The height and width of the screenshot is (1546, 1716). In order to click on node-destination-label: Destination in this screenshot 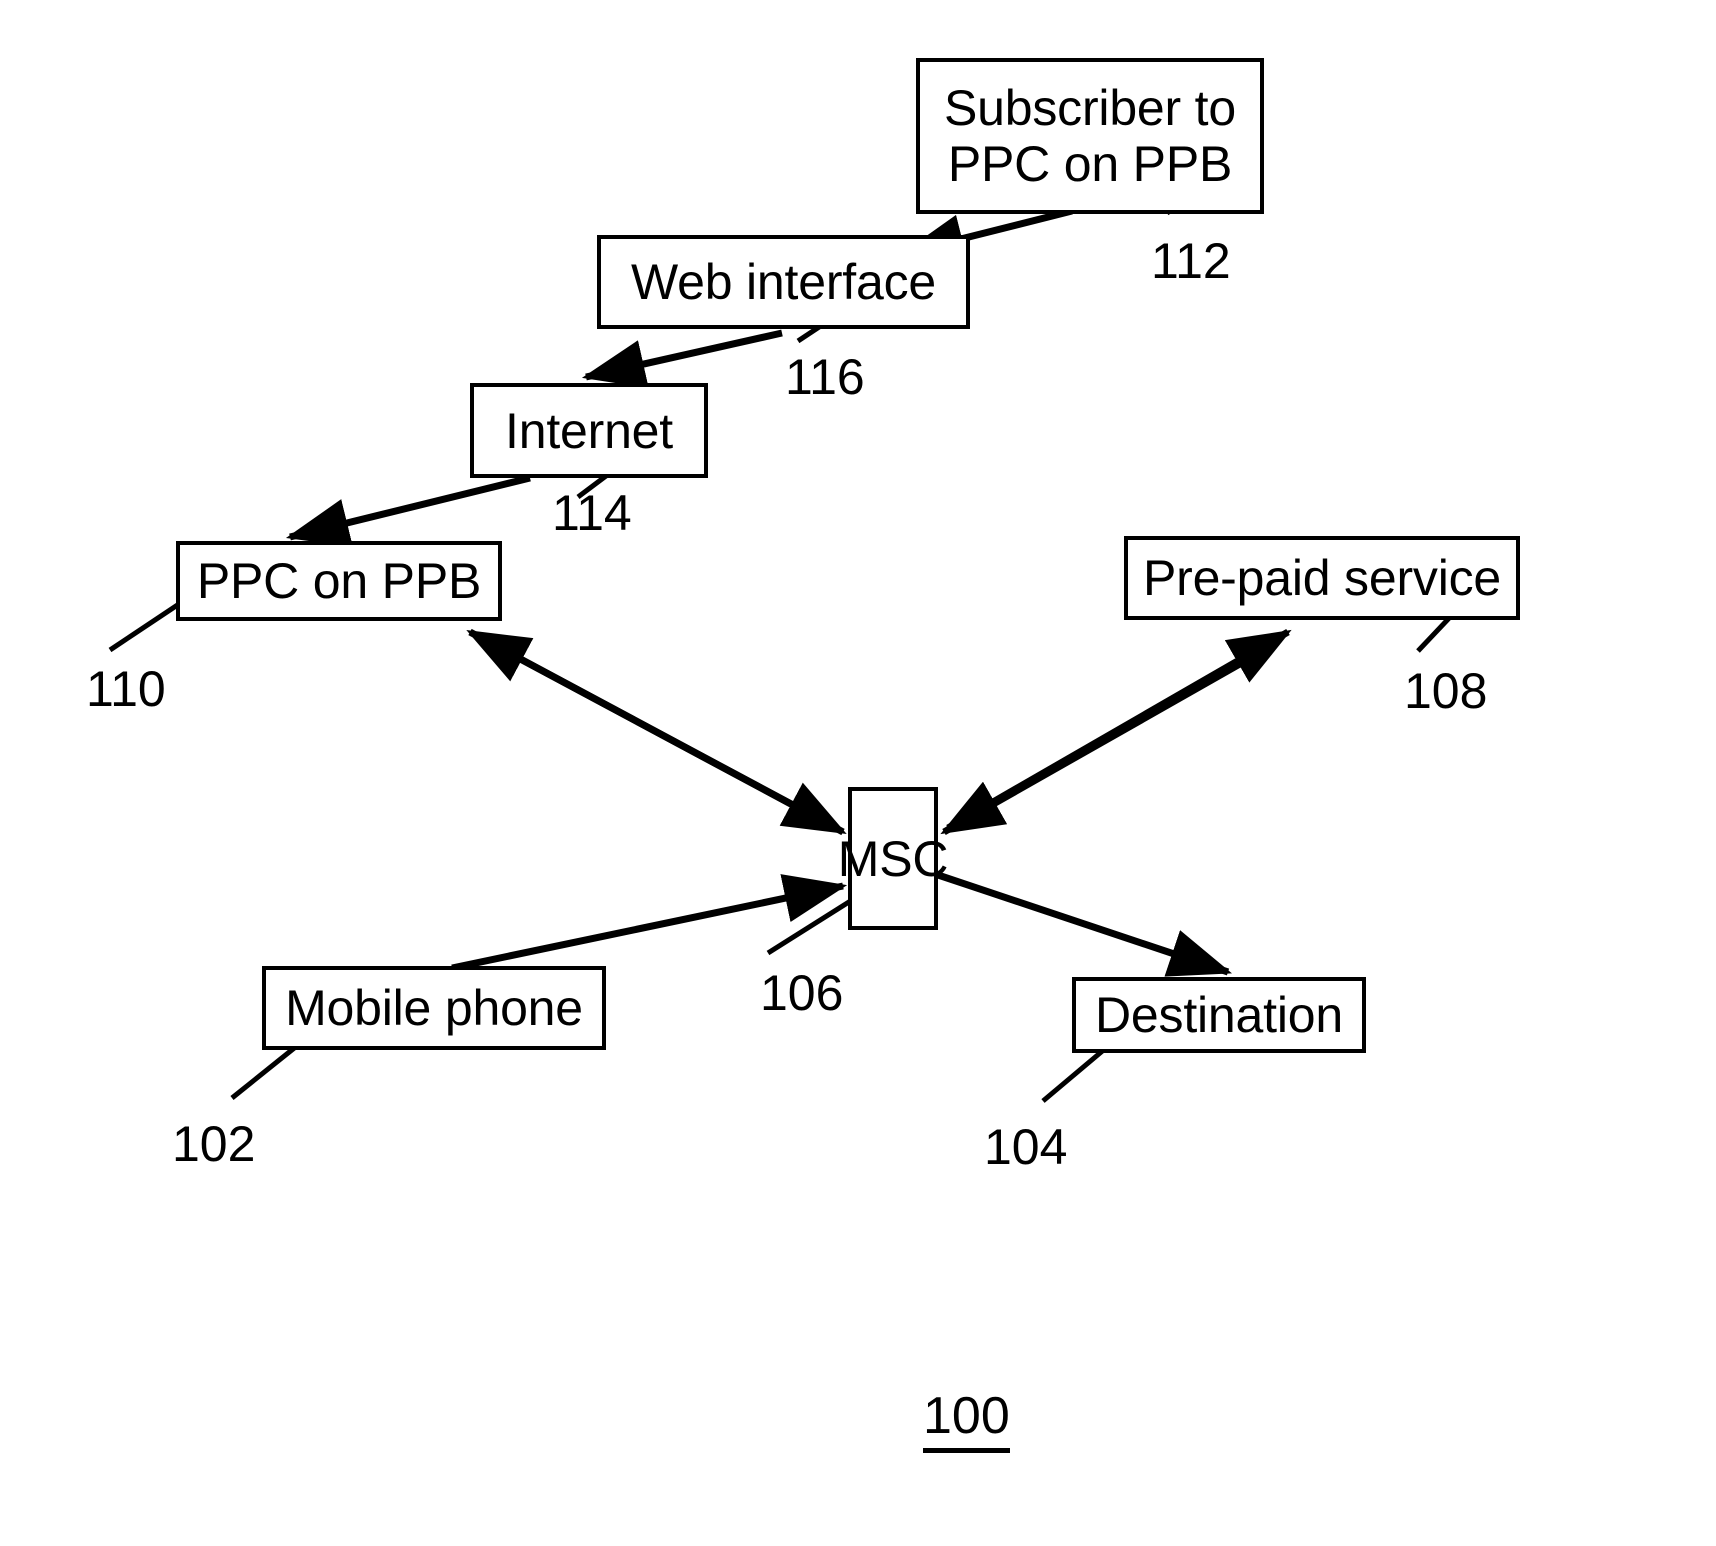, I will do `click(1219, 1015)`.